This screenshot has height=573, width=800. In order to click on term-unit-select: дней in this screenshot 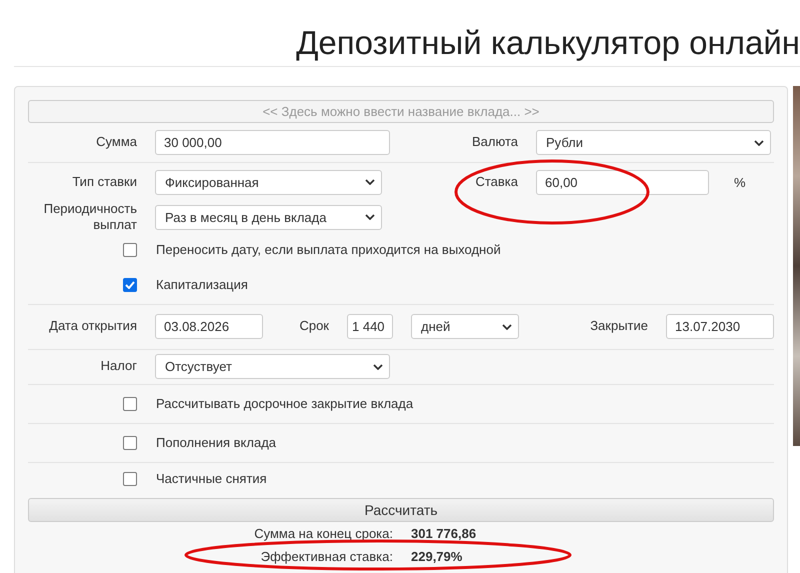, I will do `click(465, 326)`.